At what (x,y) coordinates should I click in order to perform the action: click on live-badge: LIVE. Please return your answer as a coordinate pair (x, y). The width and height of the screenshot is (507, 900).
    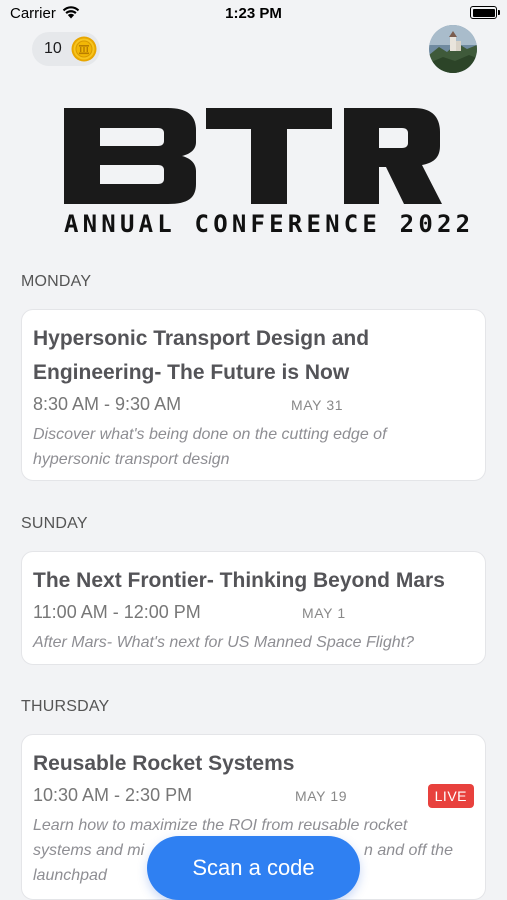
    Looking at the image, I should click on (450, 796).